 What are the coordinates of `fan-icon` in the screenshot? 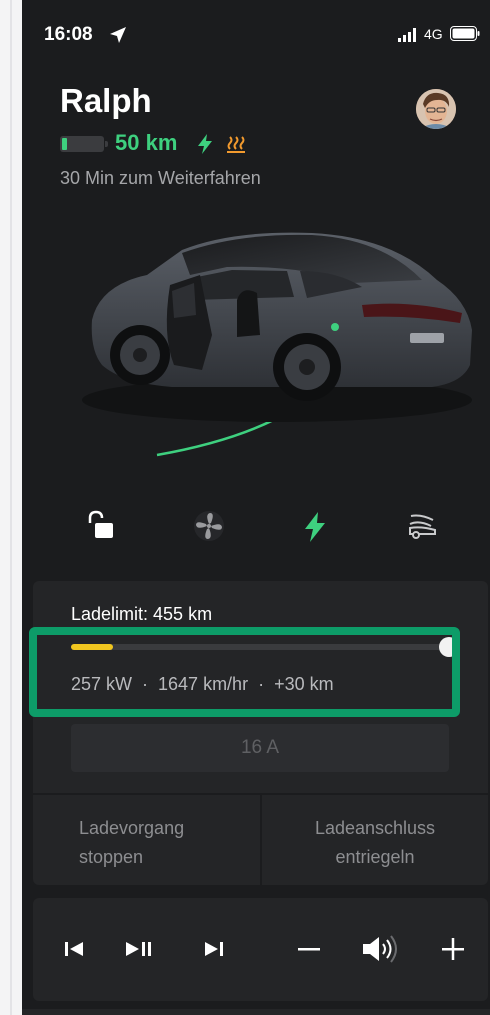 It's located at (209, 526).